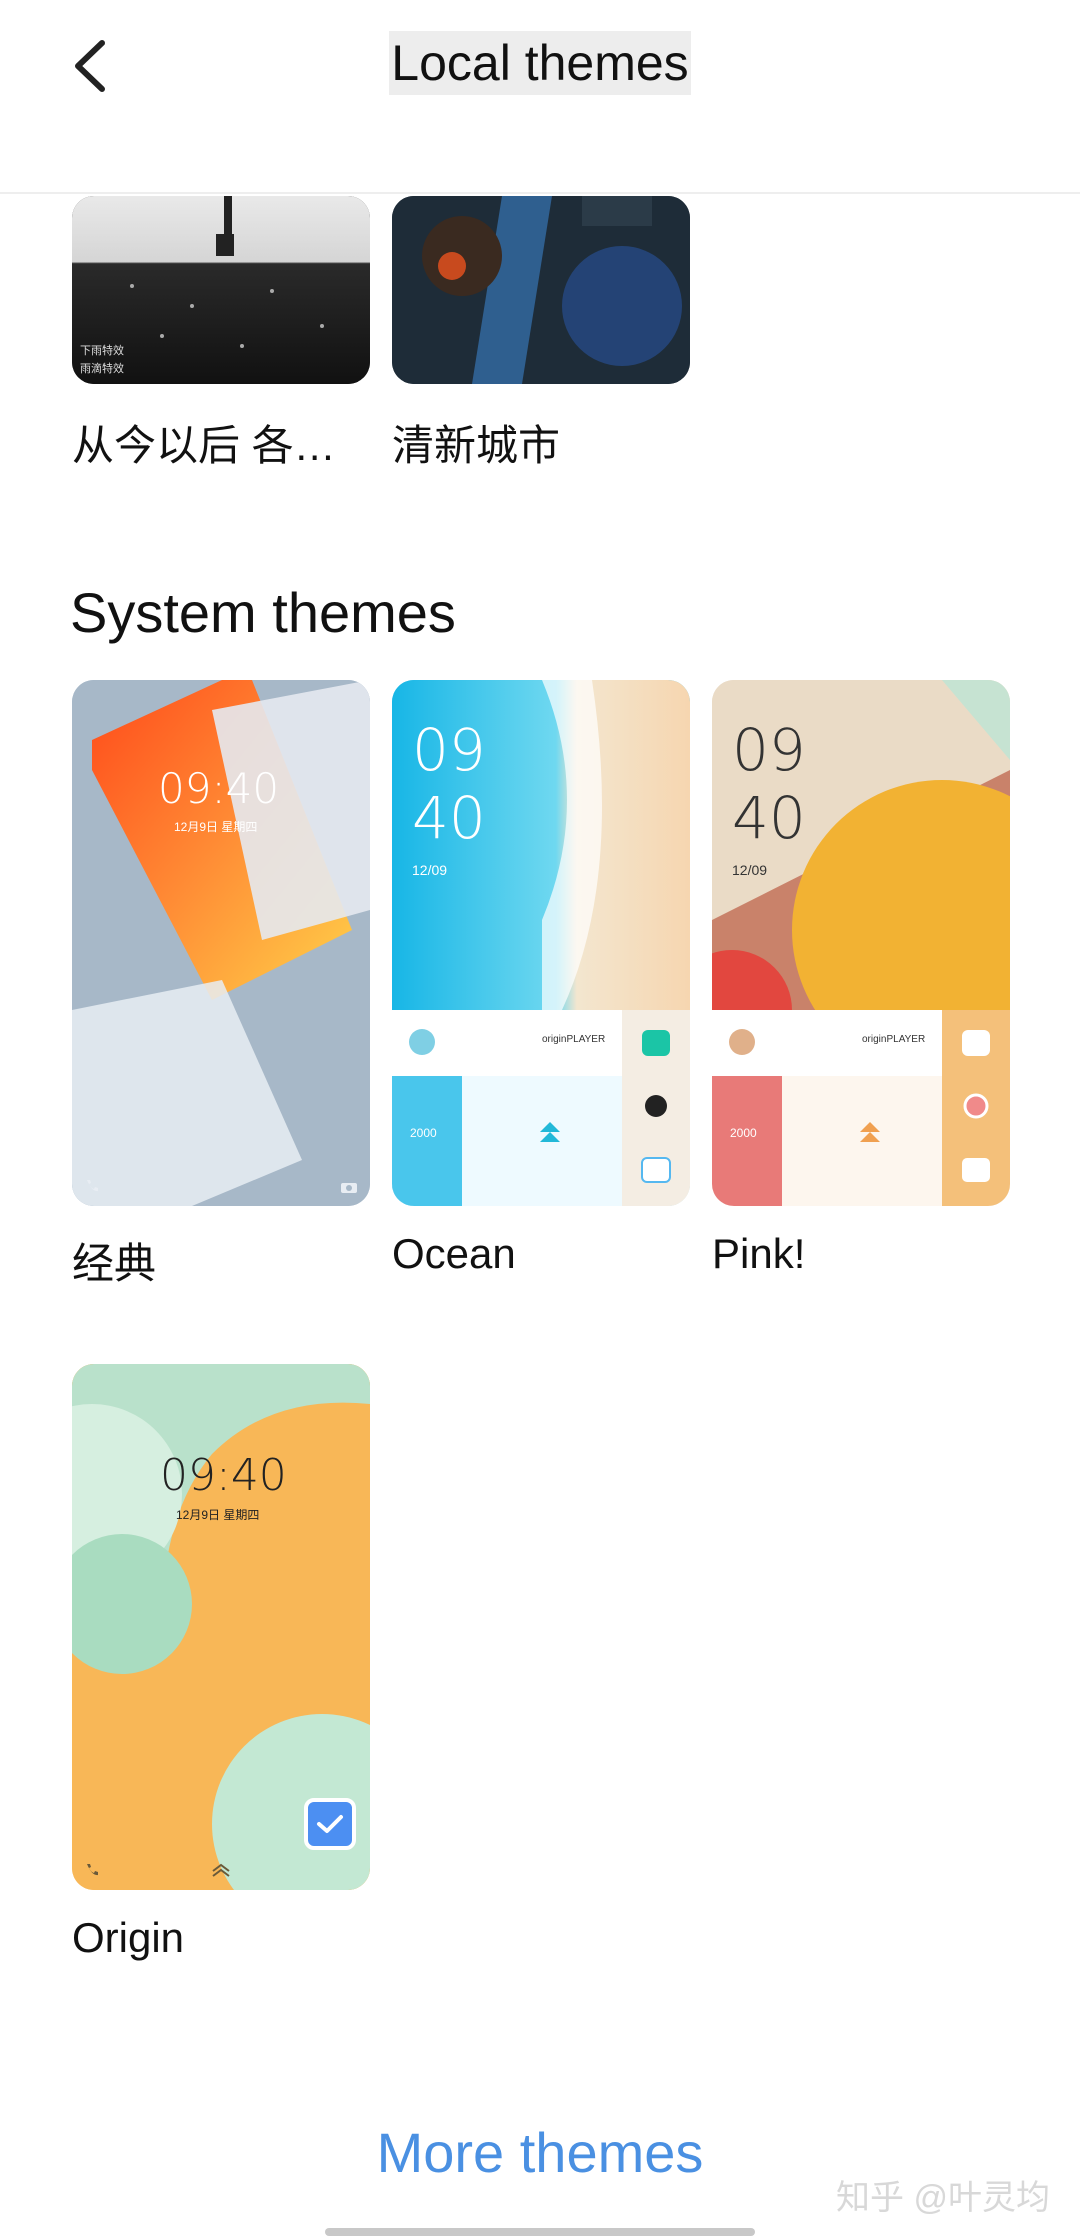 The height and width of the screenshot is (2240, 1080). Describe the element at coordinates (476, 445) in the screenshot. I see `local-theme-label-2: 清新城市` at that location.